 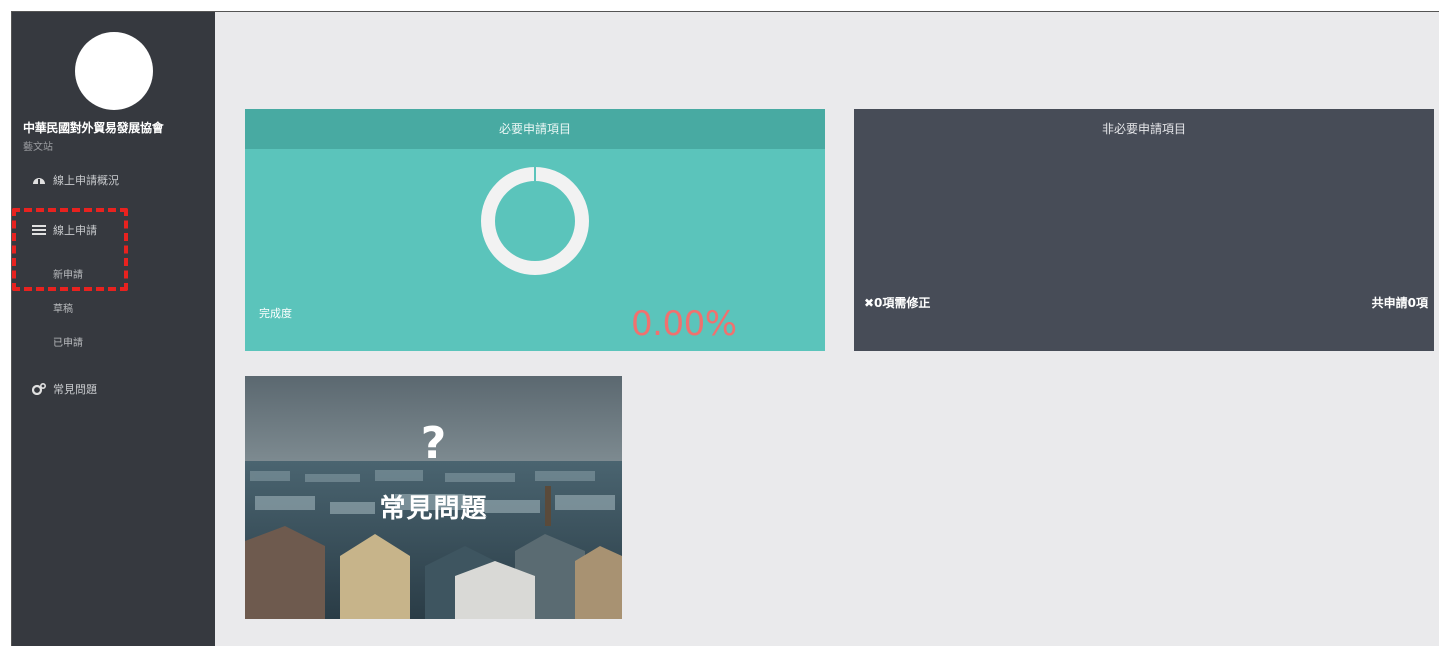 What do you see at coordinates (114, 71) in the screenshot?
I see `avatar` at bounding box center [114, 71].